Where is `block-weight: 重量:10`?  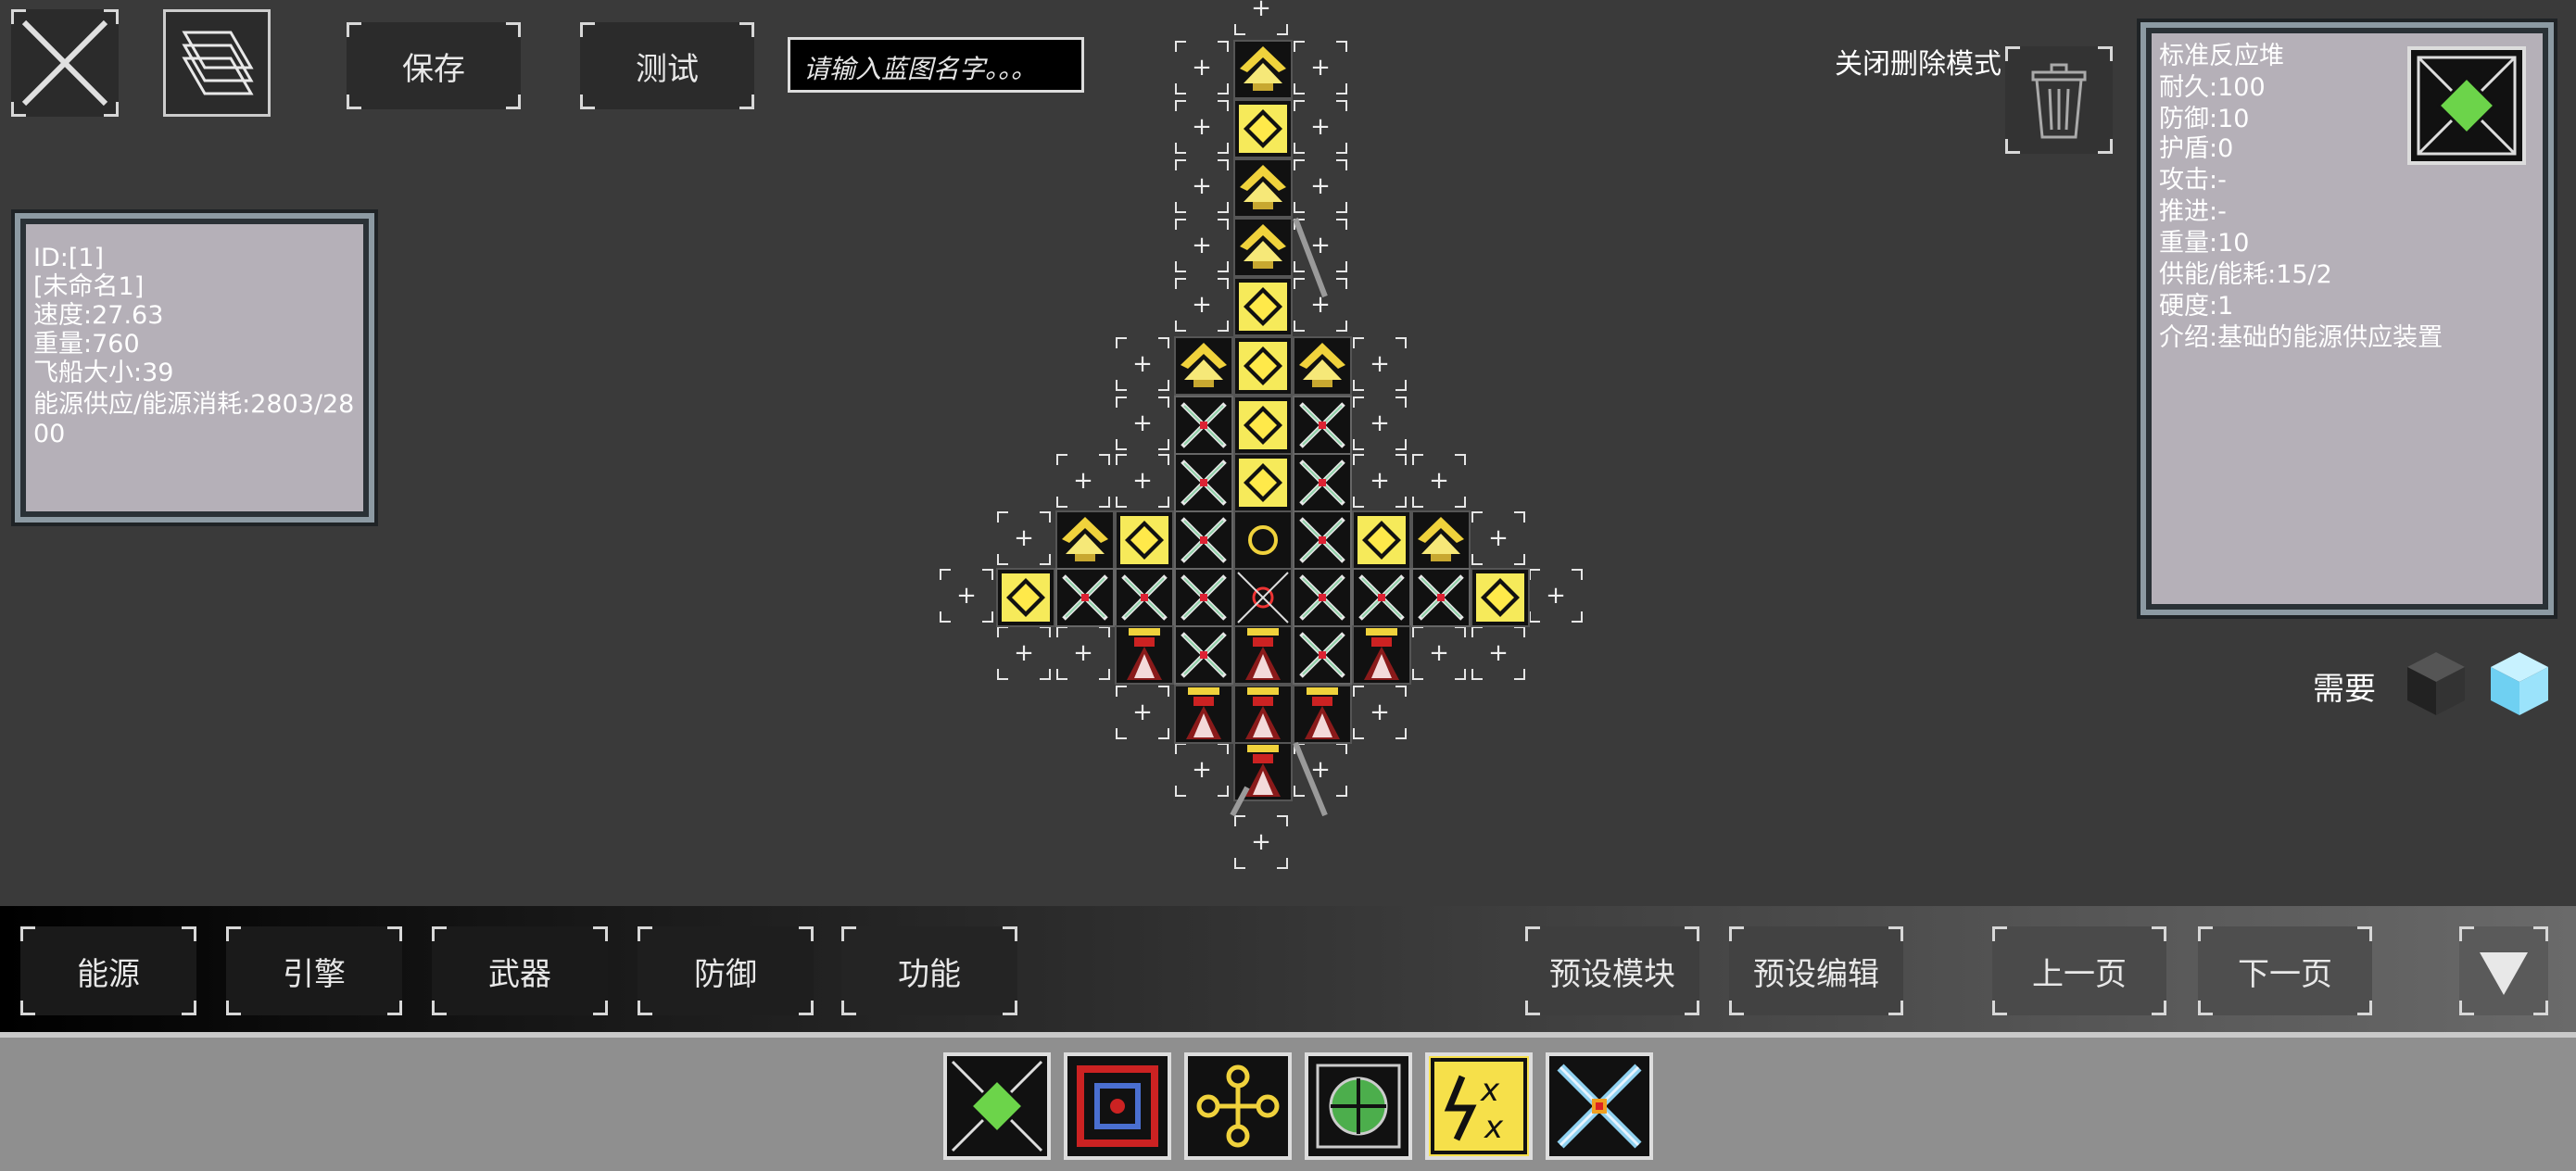 block-weight: 重量:10 is located at coordinates (2204, 244).